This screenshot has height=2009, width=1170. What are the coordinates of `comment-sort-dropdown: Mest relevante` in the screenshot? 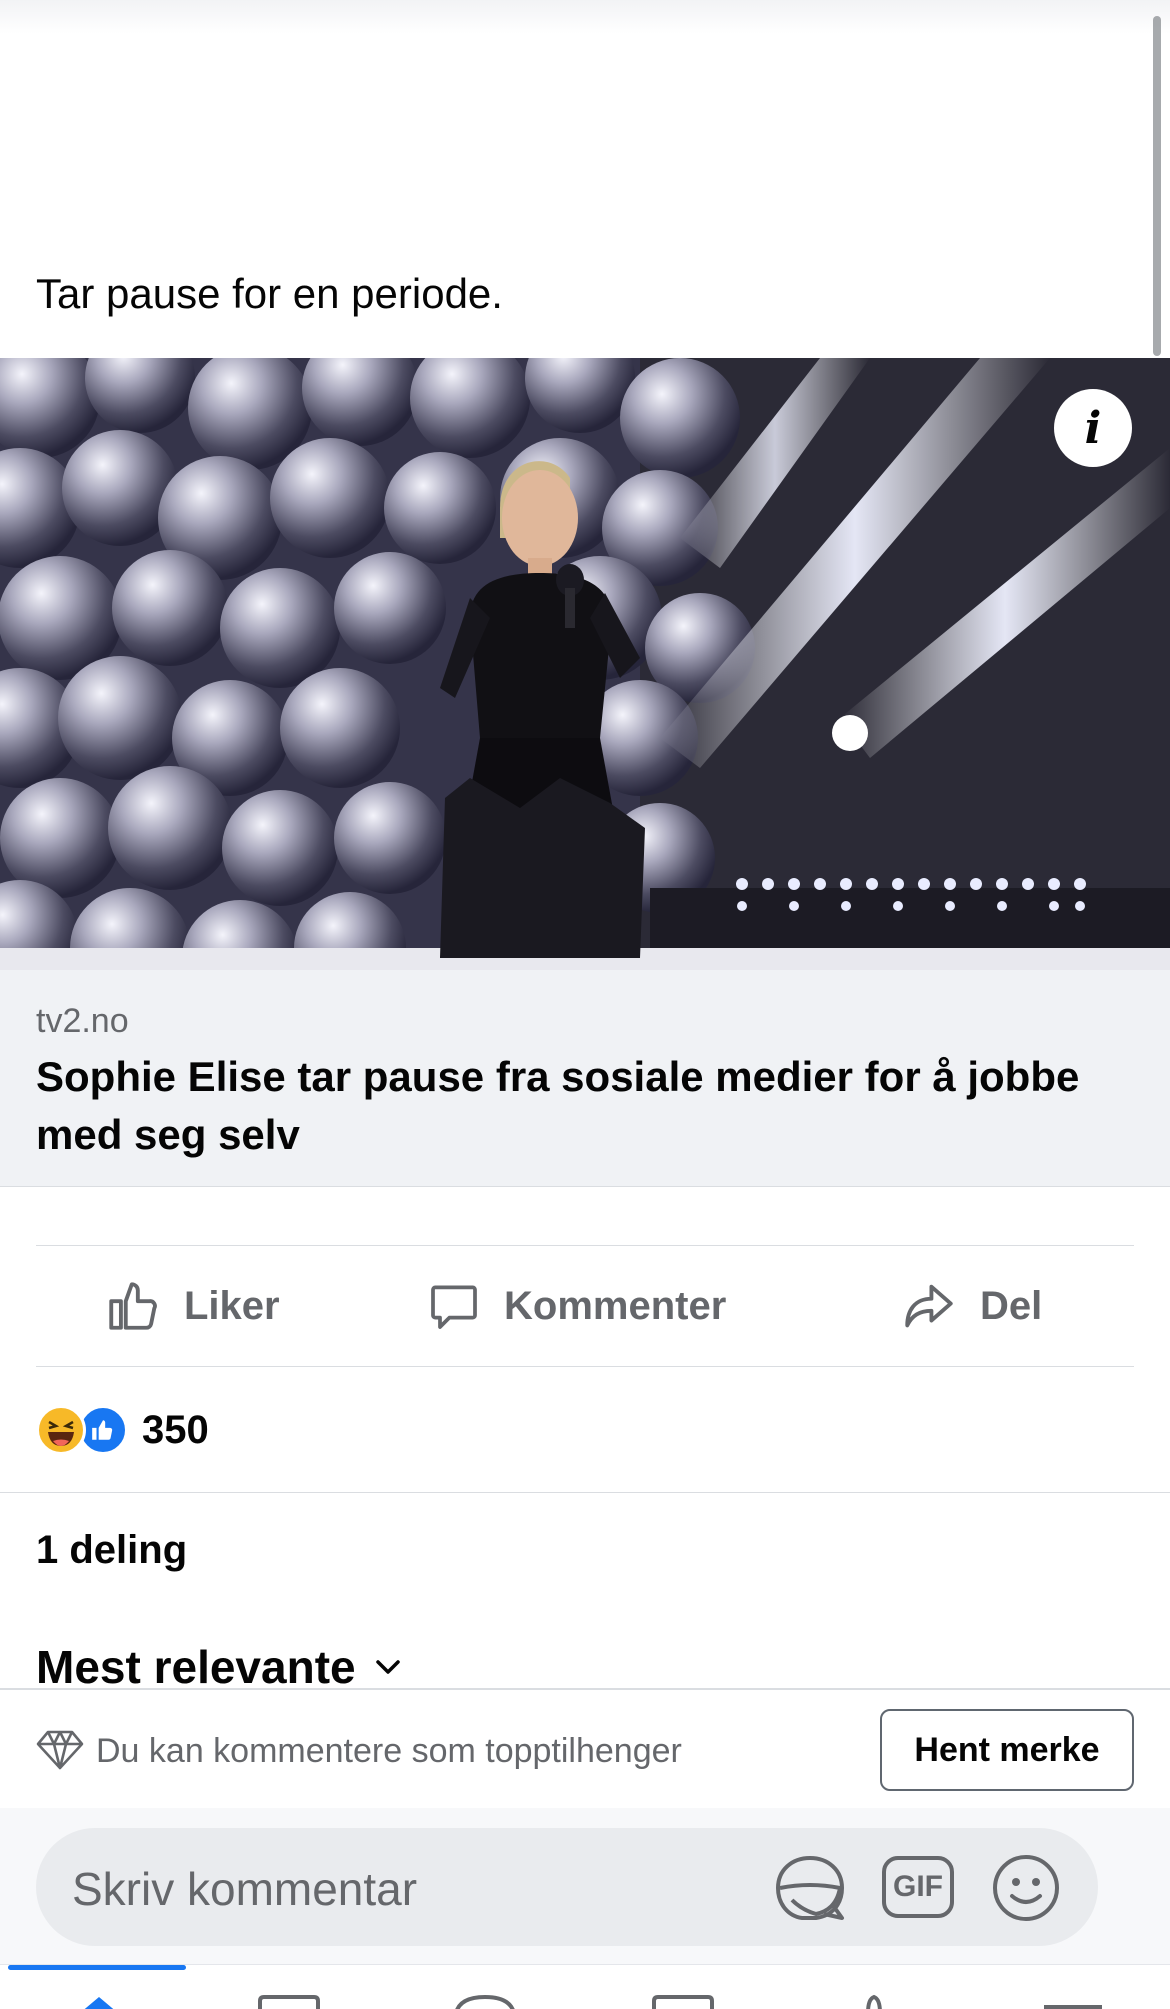 It's located at (219, 1667).